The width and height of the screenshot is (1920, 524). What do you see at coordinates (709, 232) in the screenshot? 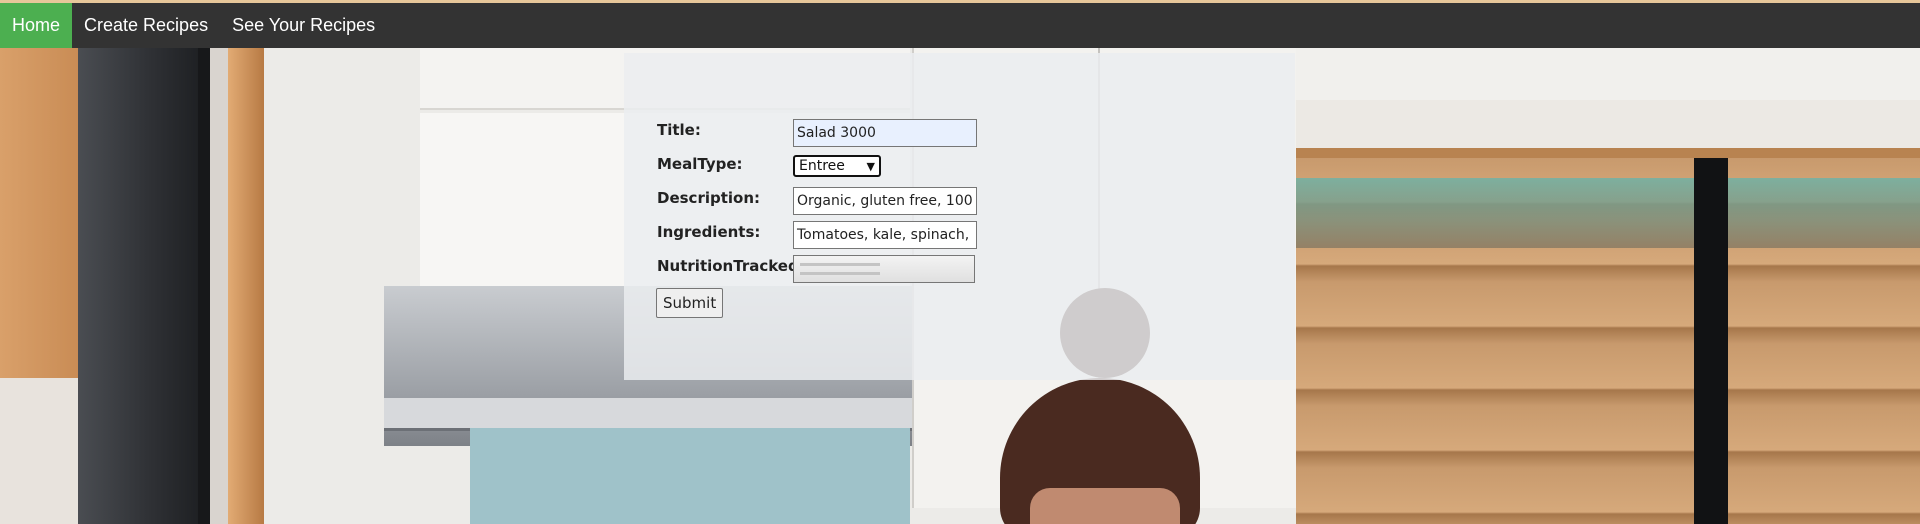
I see `ingredients-label: Ingredients:` at bounding box center [709, 232].